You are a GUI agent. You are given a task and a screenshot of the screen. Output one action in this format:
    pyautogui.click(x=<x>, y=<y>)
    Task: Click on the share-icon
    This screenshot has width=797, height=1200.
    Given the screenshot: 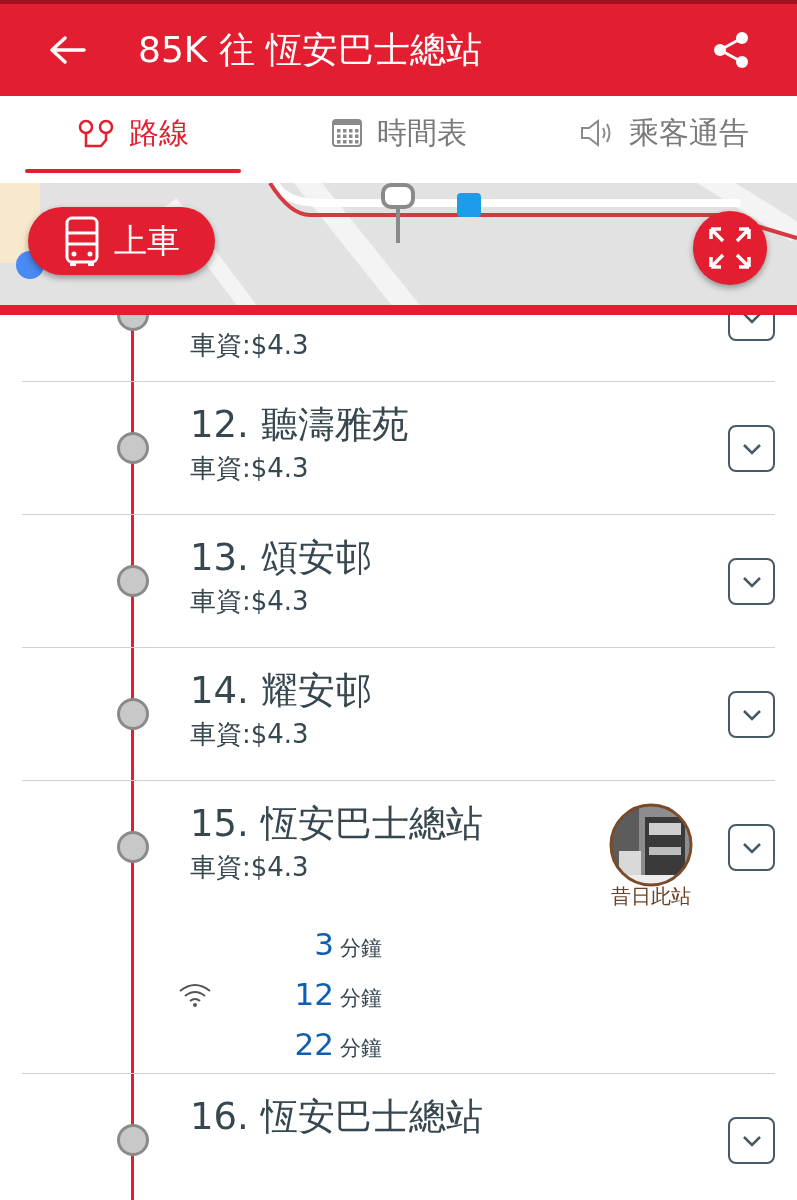 What is the action you would take?
    pyautogui.click(x=731, y=50)
    